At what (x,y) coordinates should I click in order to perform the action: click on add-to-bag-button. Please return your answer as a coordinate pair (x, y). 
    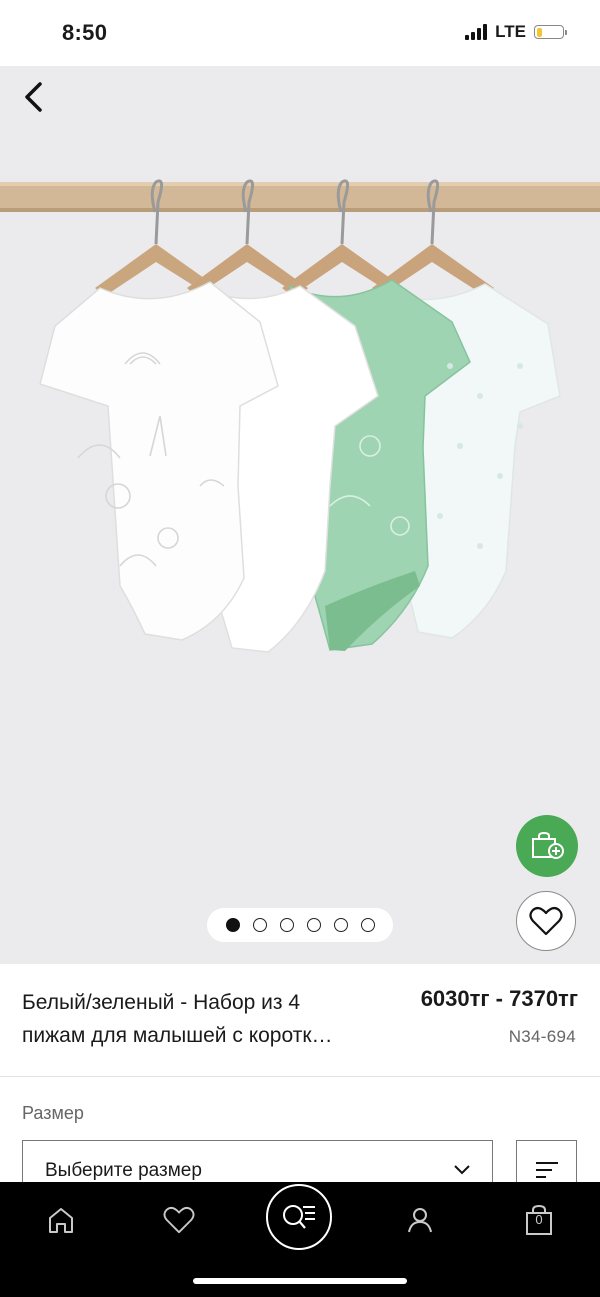
    Looking at the image, I should click on (547, 846).